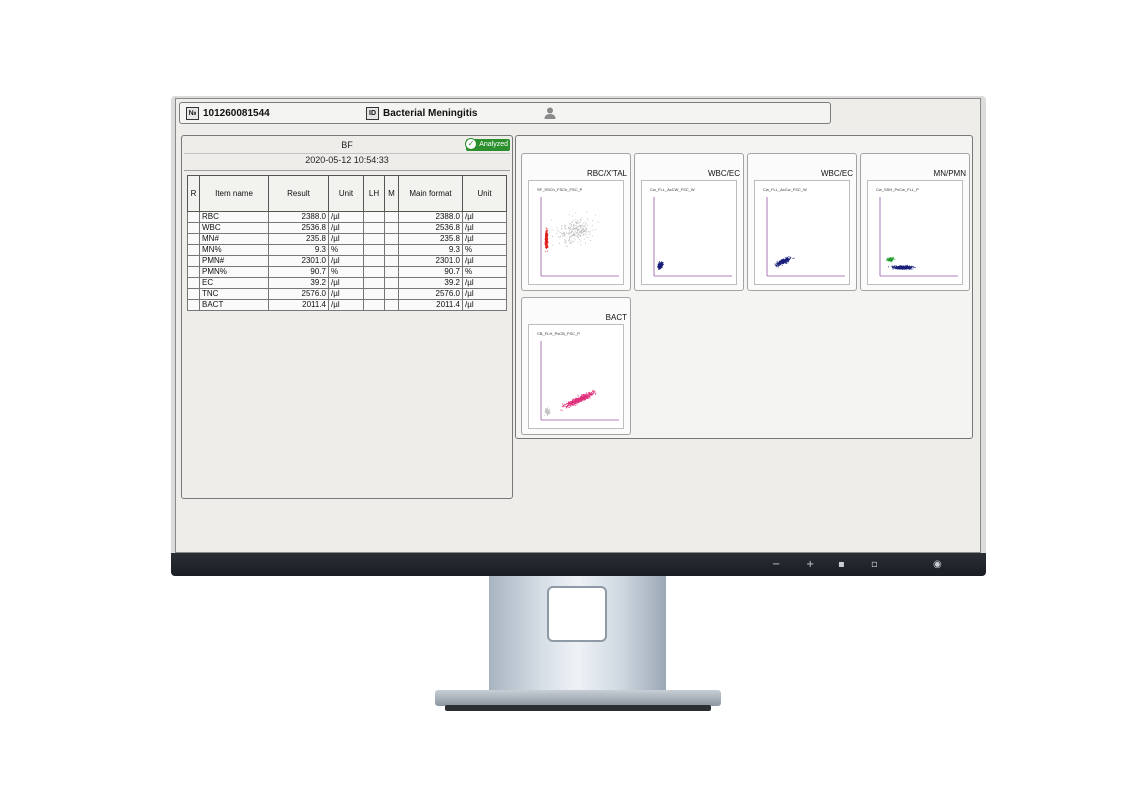  I want to click on table-row: MN# 235.8/µl 235.8/µl, so click(347, 239).